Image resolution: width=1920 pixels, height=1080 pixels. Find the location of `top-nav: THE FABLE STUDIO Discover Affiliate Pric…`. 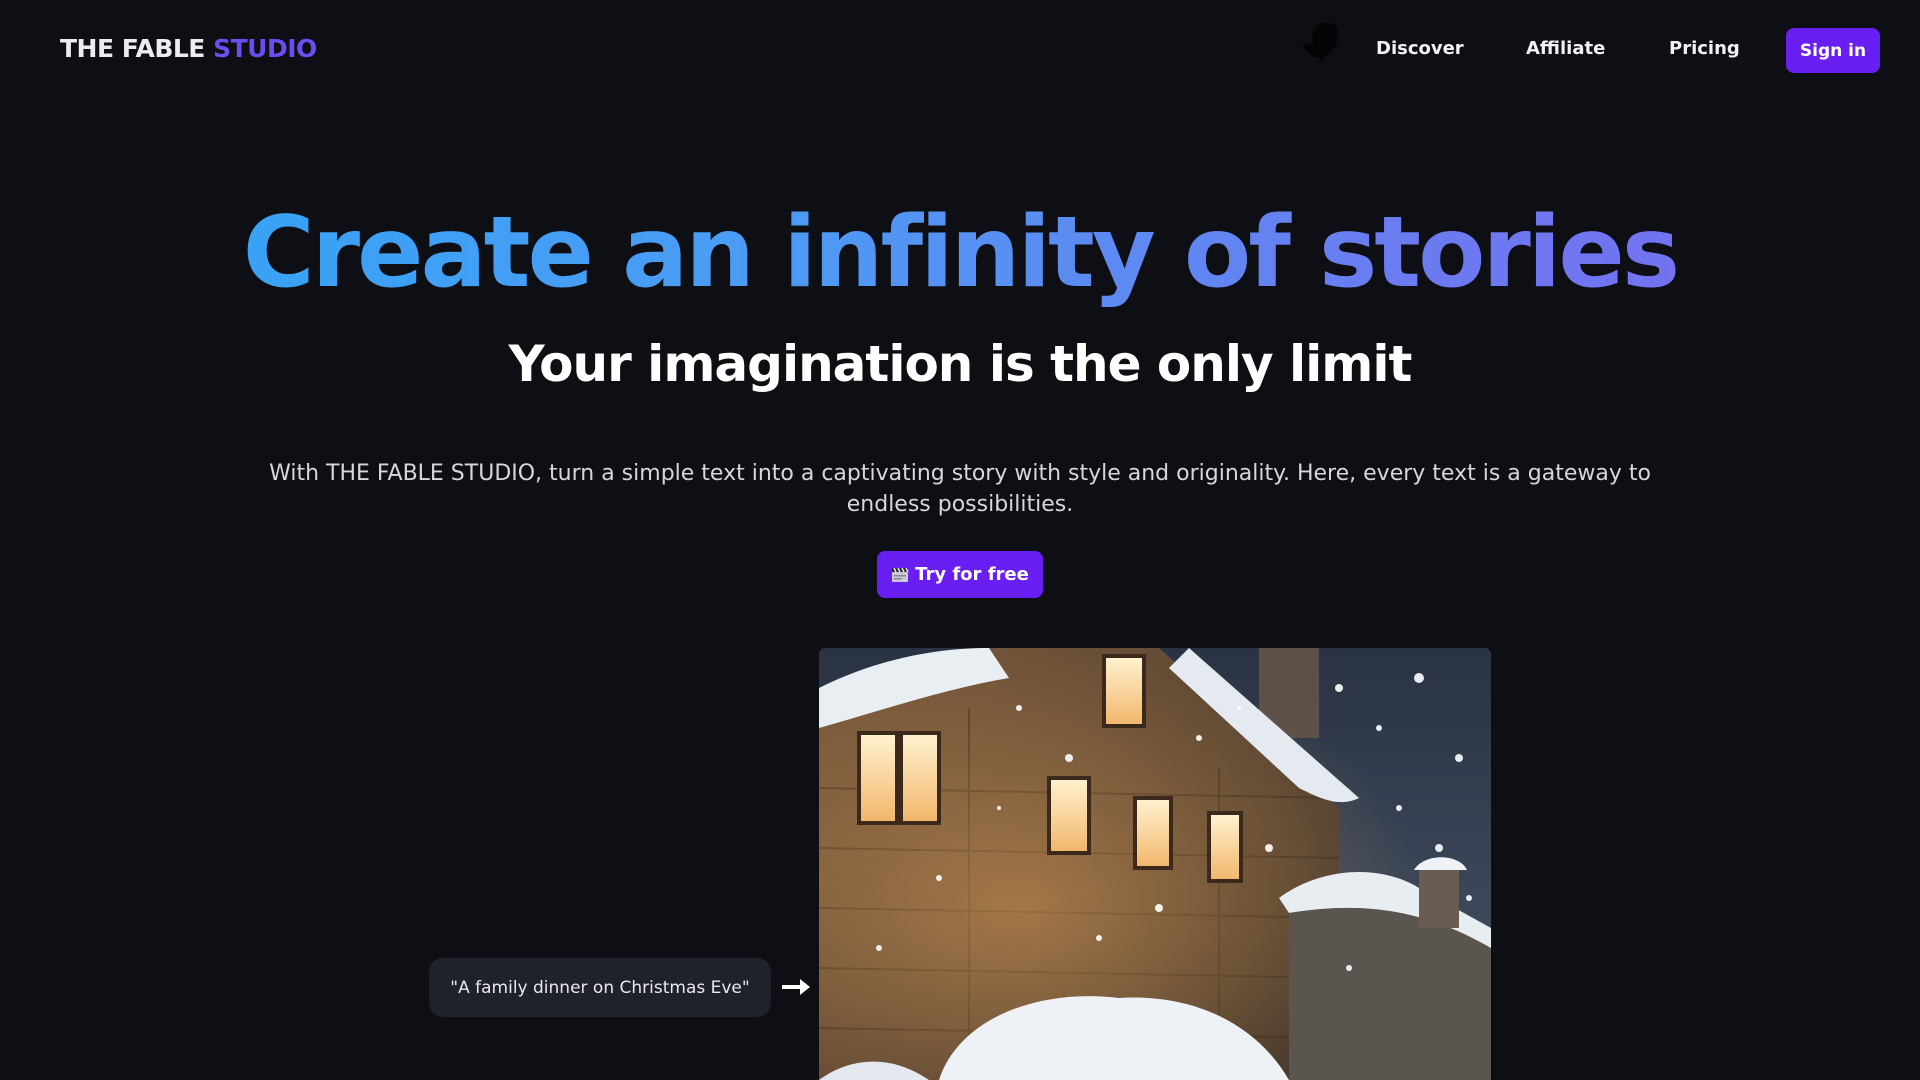

top-nav: THE FABLE STUDIO Discover Affiliate Pric… is located at coordinates (960, 50).